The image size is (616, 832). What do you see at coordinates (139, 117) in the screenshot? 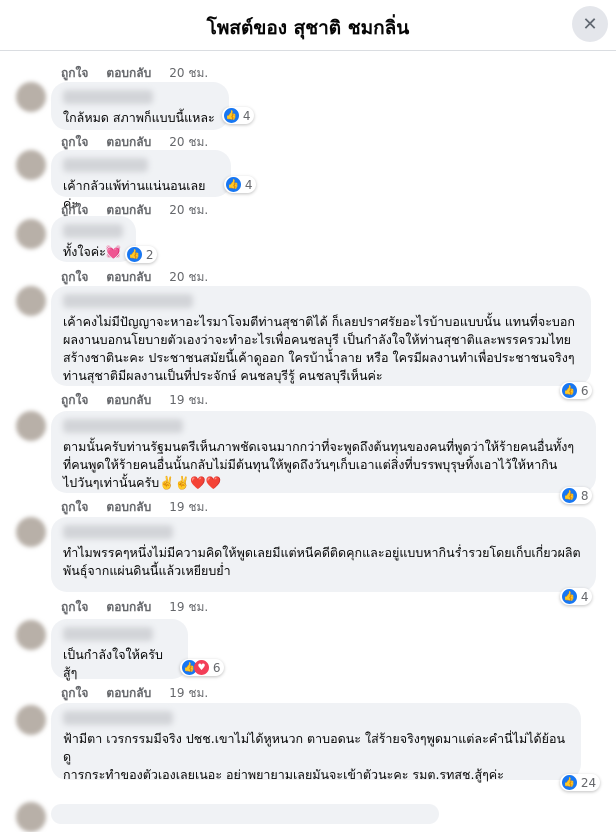
I see `comment-text: ใกล้หมด สภาพก็แบบนี้แหละ` at bounding box center [139, 117].